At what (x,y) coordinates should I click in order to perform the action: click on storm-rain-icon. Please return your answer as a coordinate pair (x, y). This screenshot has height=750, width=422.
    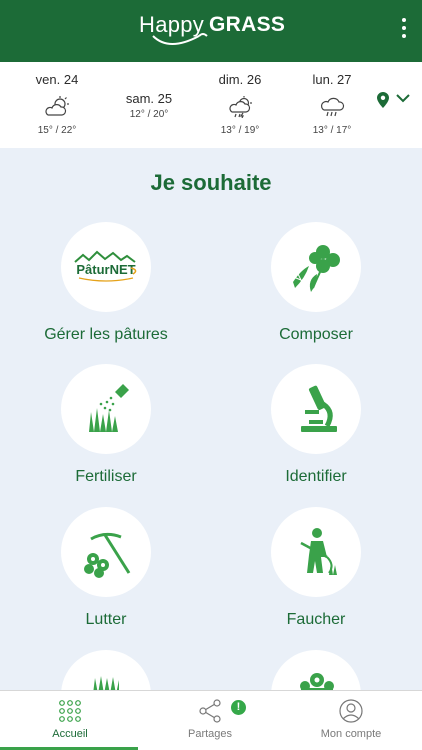
    Looking at the image, I should click on (240, 107).